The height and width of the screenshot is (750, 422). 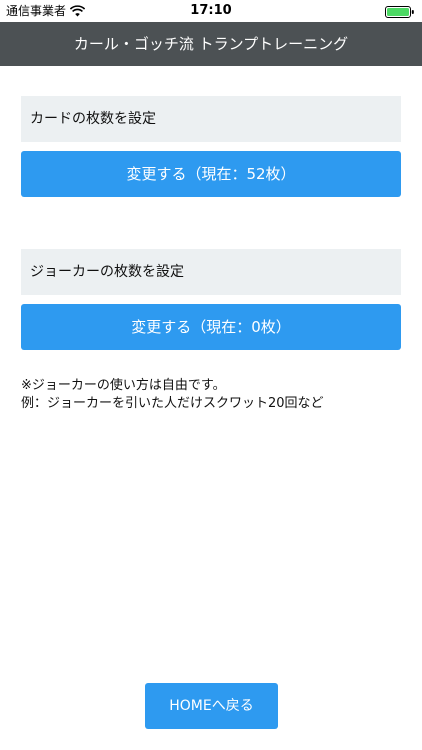 What do you see at coordinates (399, 12) in the screenshot?
I see `battery-full-icon` at bounding box center [399, 12].